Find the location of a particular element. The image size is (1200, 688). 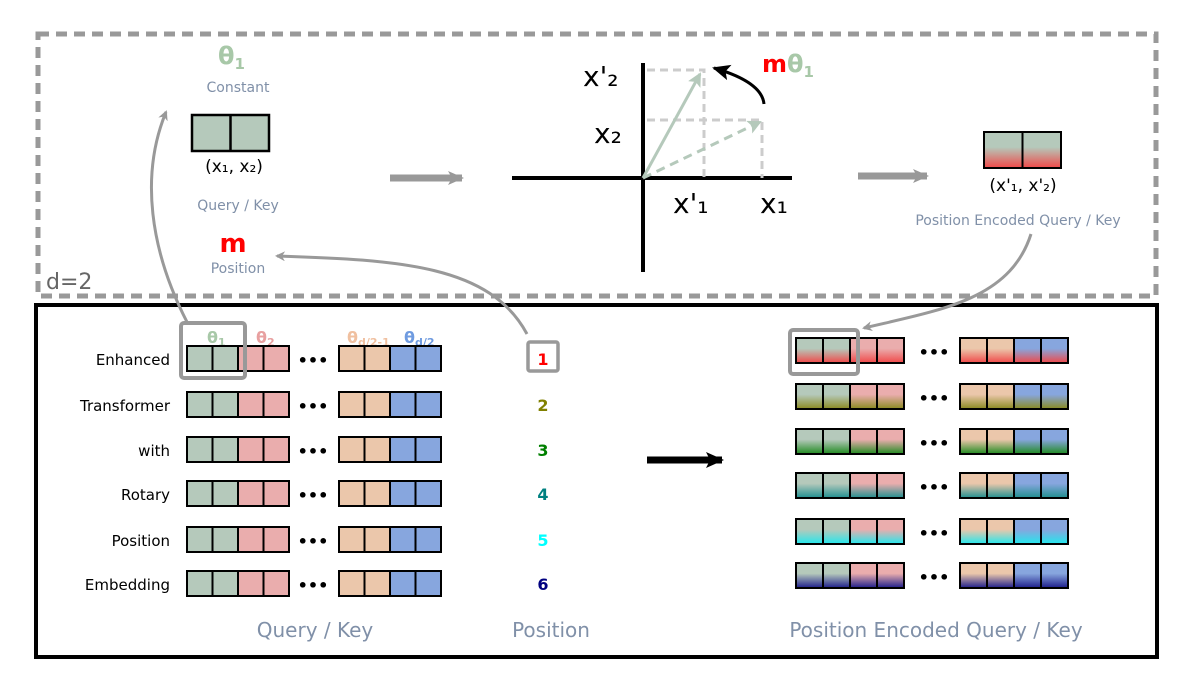

query-key-caption: Query / Key is located at coordinates (315, 630).